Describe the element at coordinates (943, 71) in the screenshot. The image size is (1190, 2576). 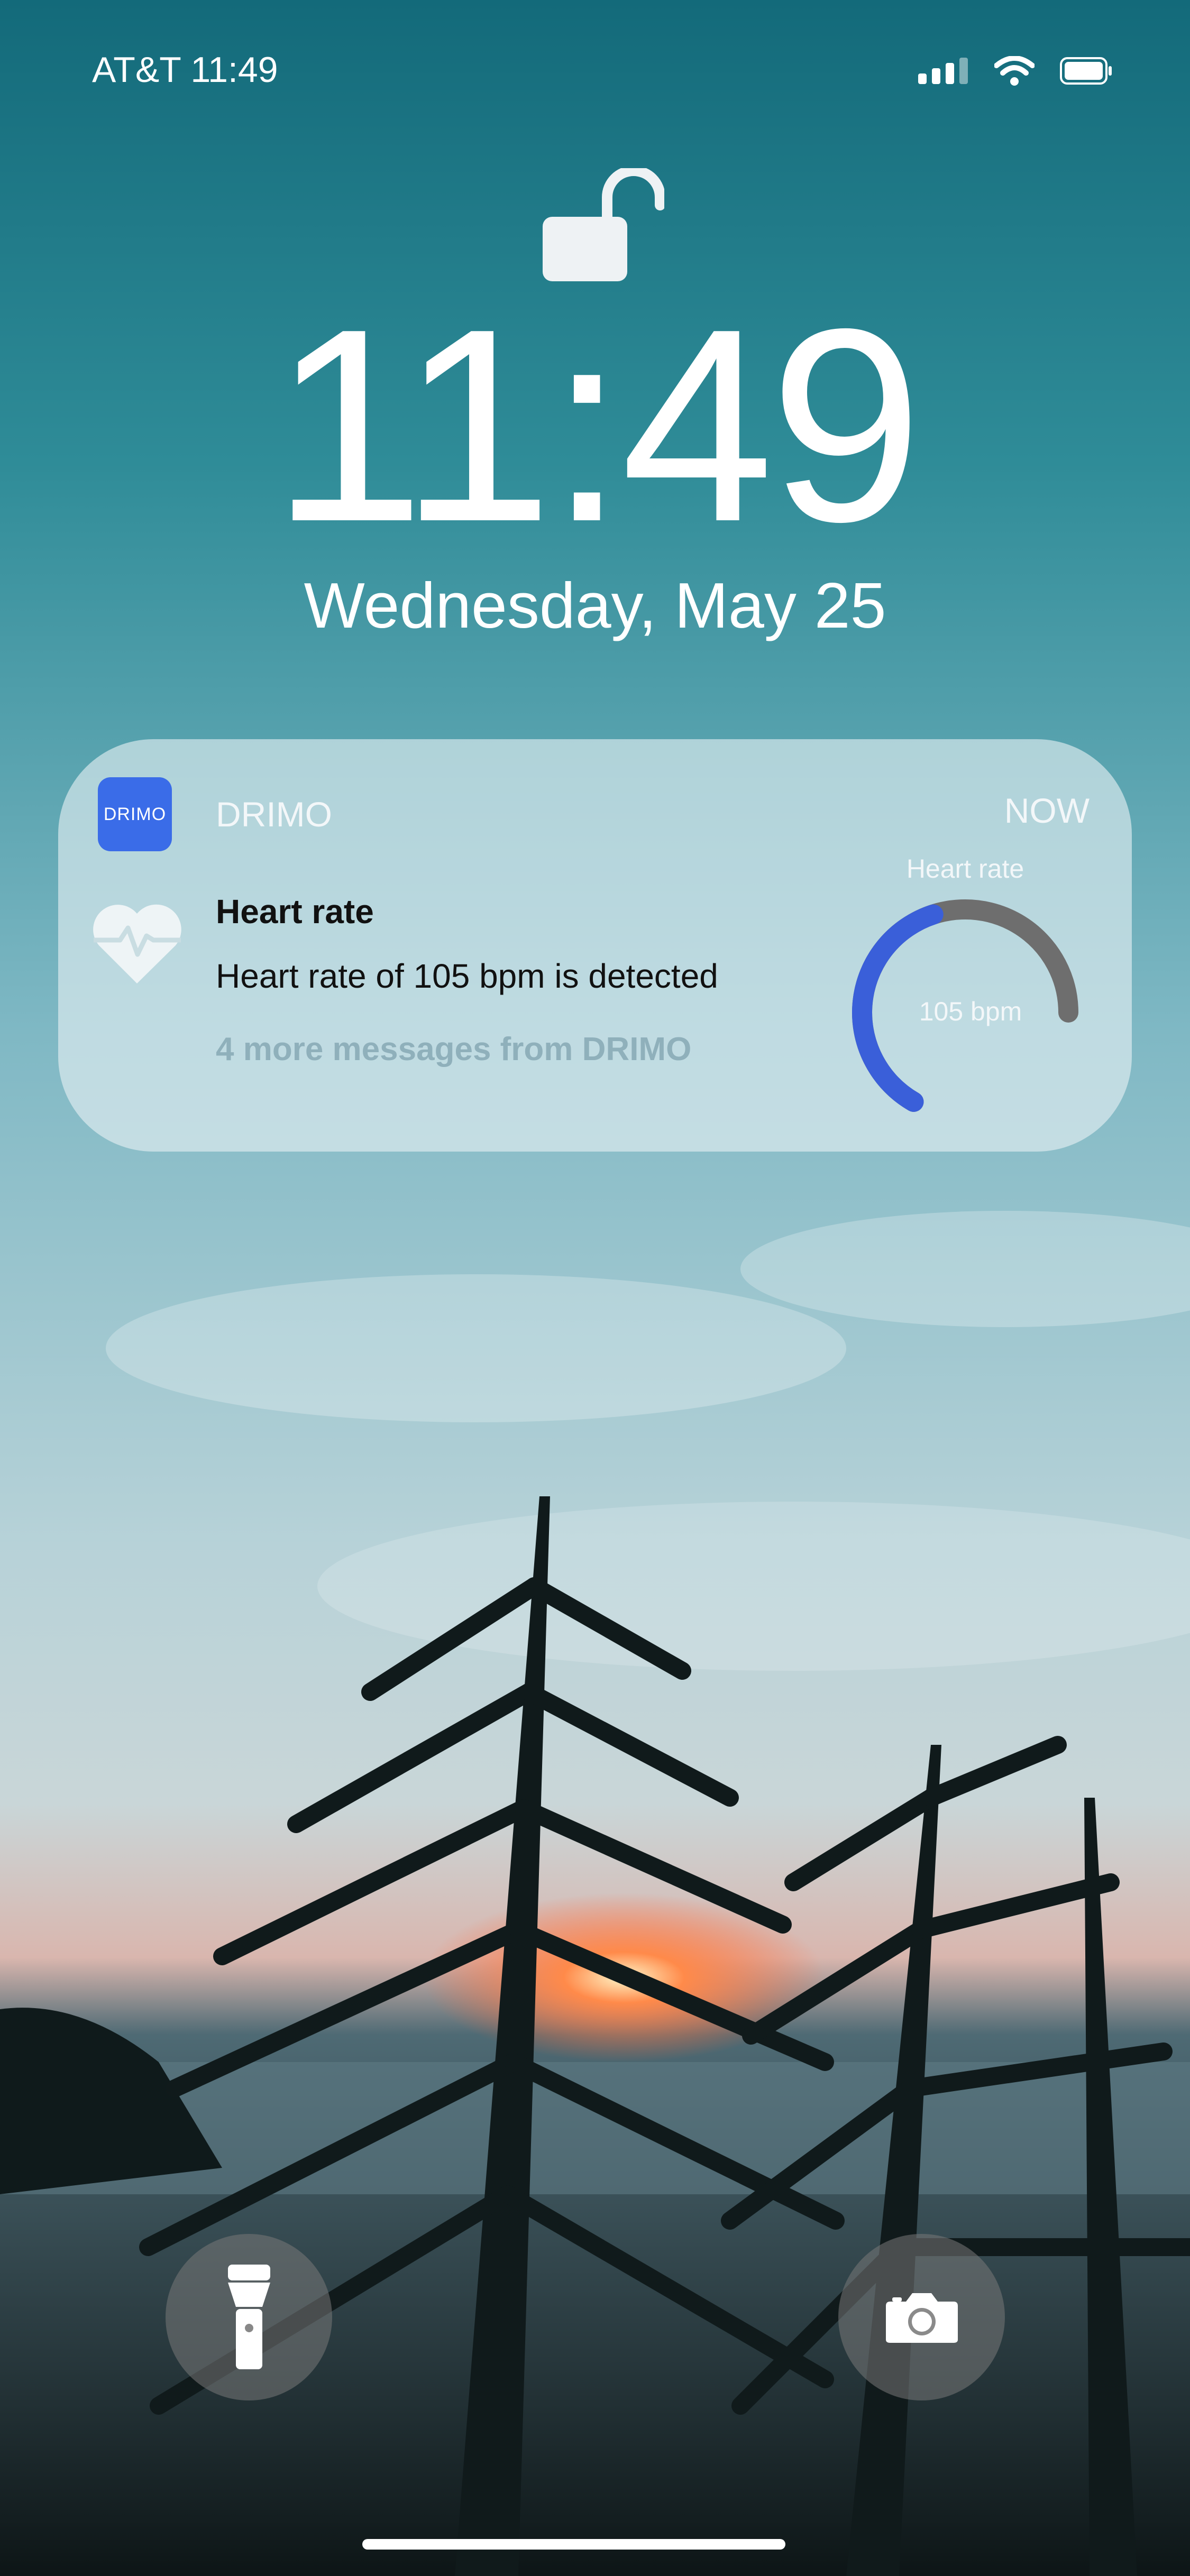
I see `signal-icon` at that location.